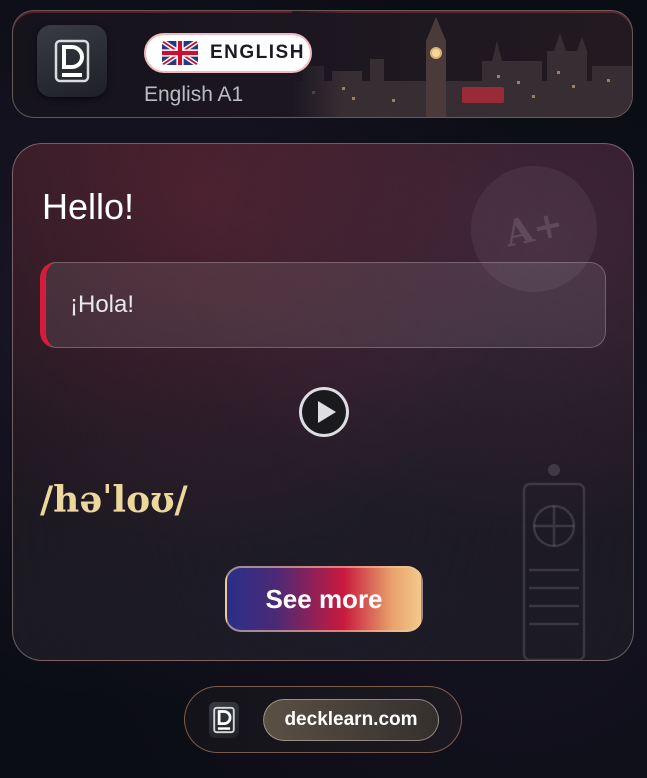 The width and height of the screenshot is (647, 778). Describe the element at coordinates (462, 64) in the screenshot. I see `london-skyline-illustration` at that location.